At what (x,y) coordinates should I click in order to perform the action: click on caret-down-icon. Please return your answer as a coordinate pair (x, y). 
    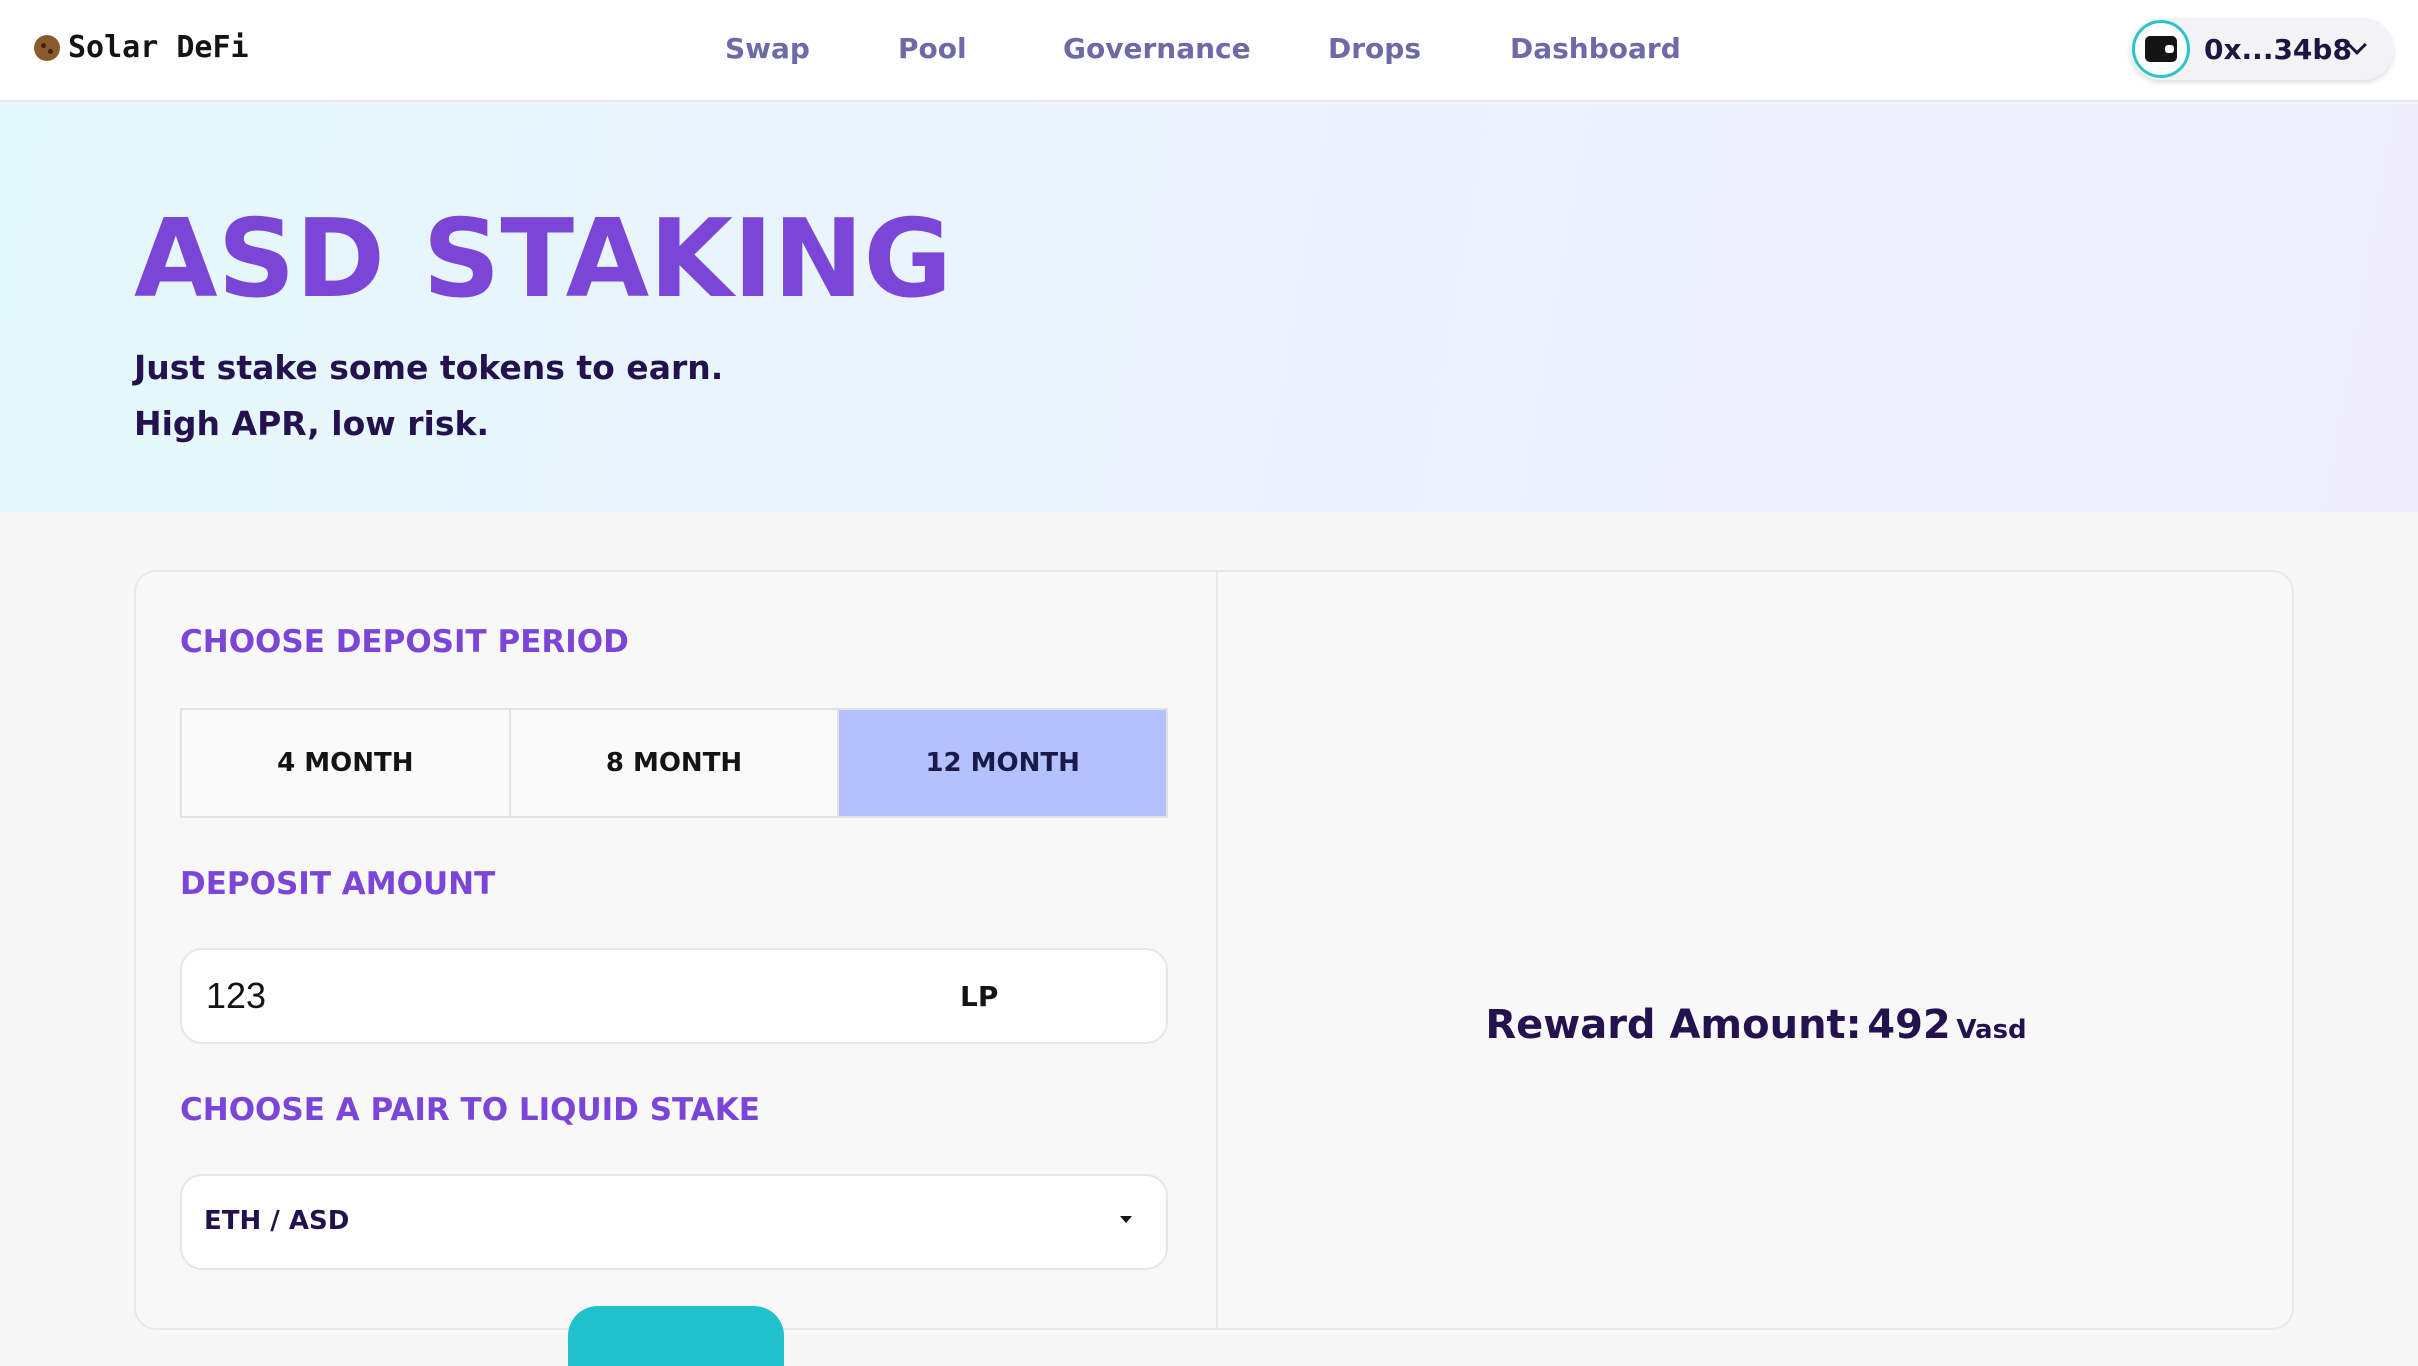
    Looking at the image, I should click on (1126, 1219).